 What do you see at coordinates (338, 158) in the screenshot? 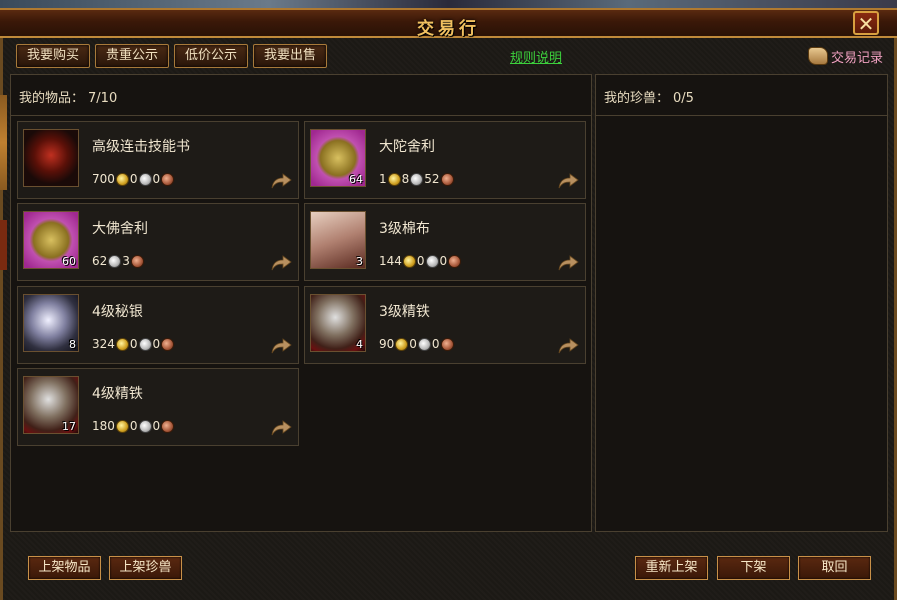
I see `buddha-relic-icon: 64` at bounding box center [338, 158].